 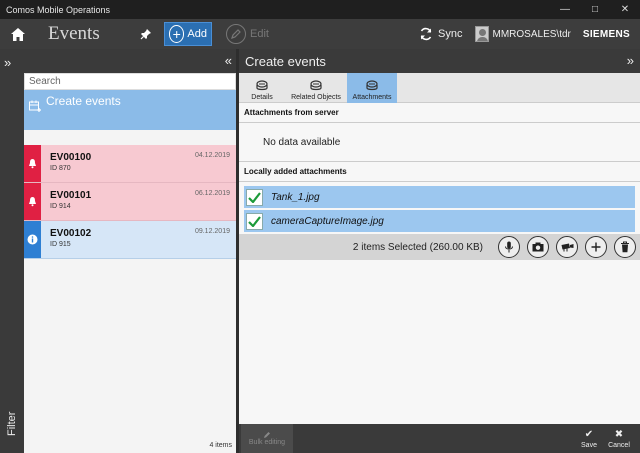 What do you see at coordinates (130, 110) in the screenshot?
I see `create-events-item: Create events` at bounding box center [130, 110].